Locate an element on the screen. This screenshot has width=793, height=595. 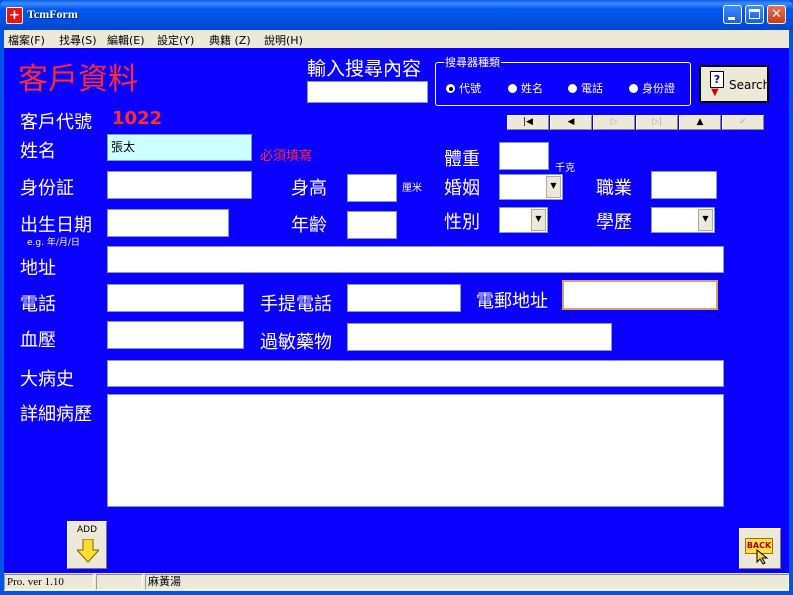
id-card-label: 身份証 is located at coordinates (47, 188).